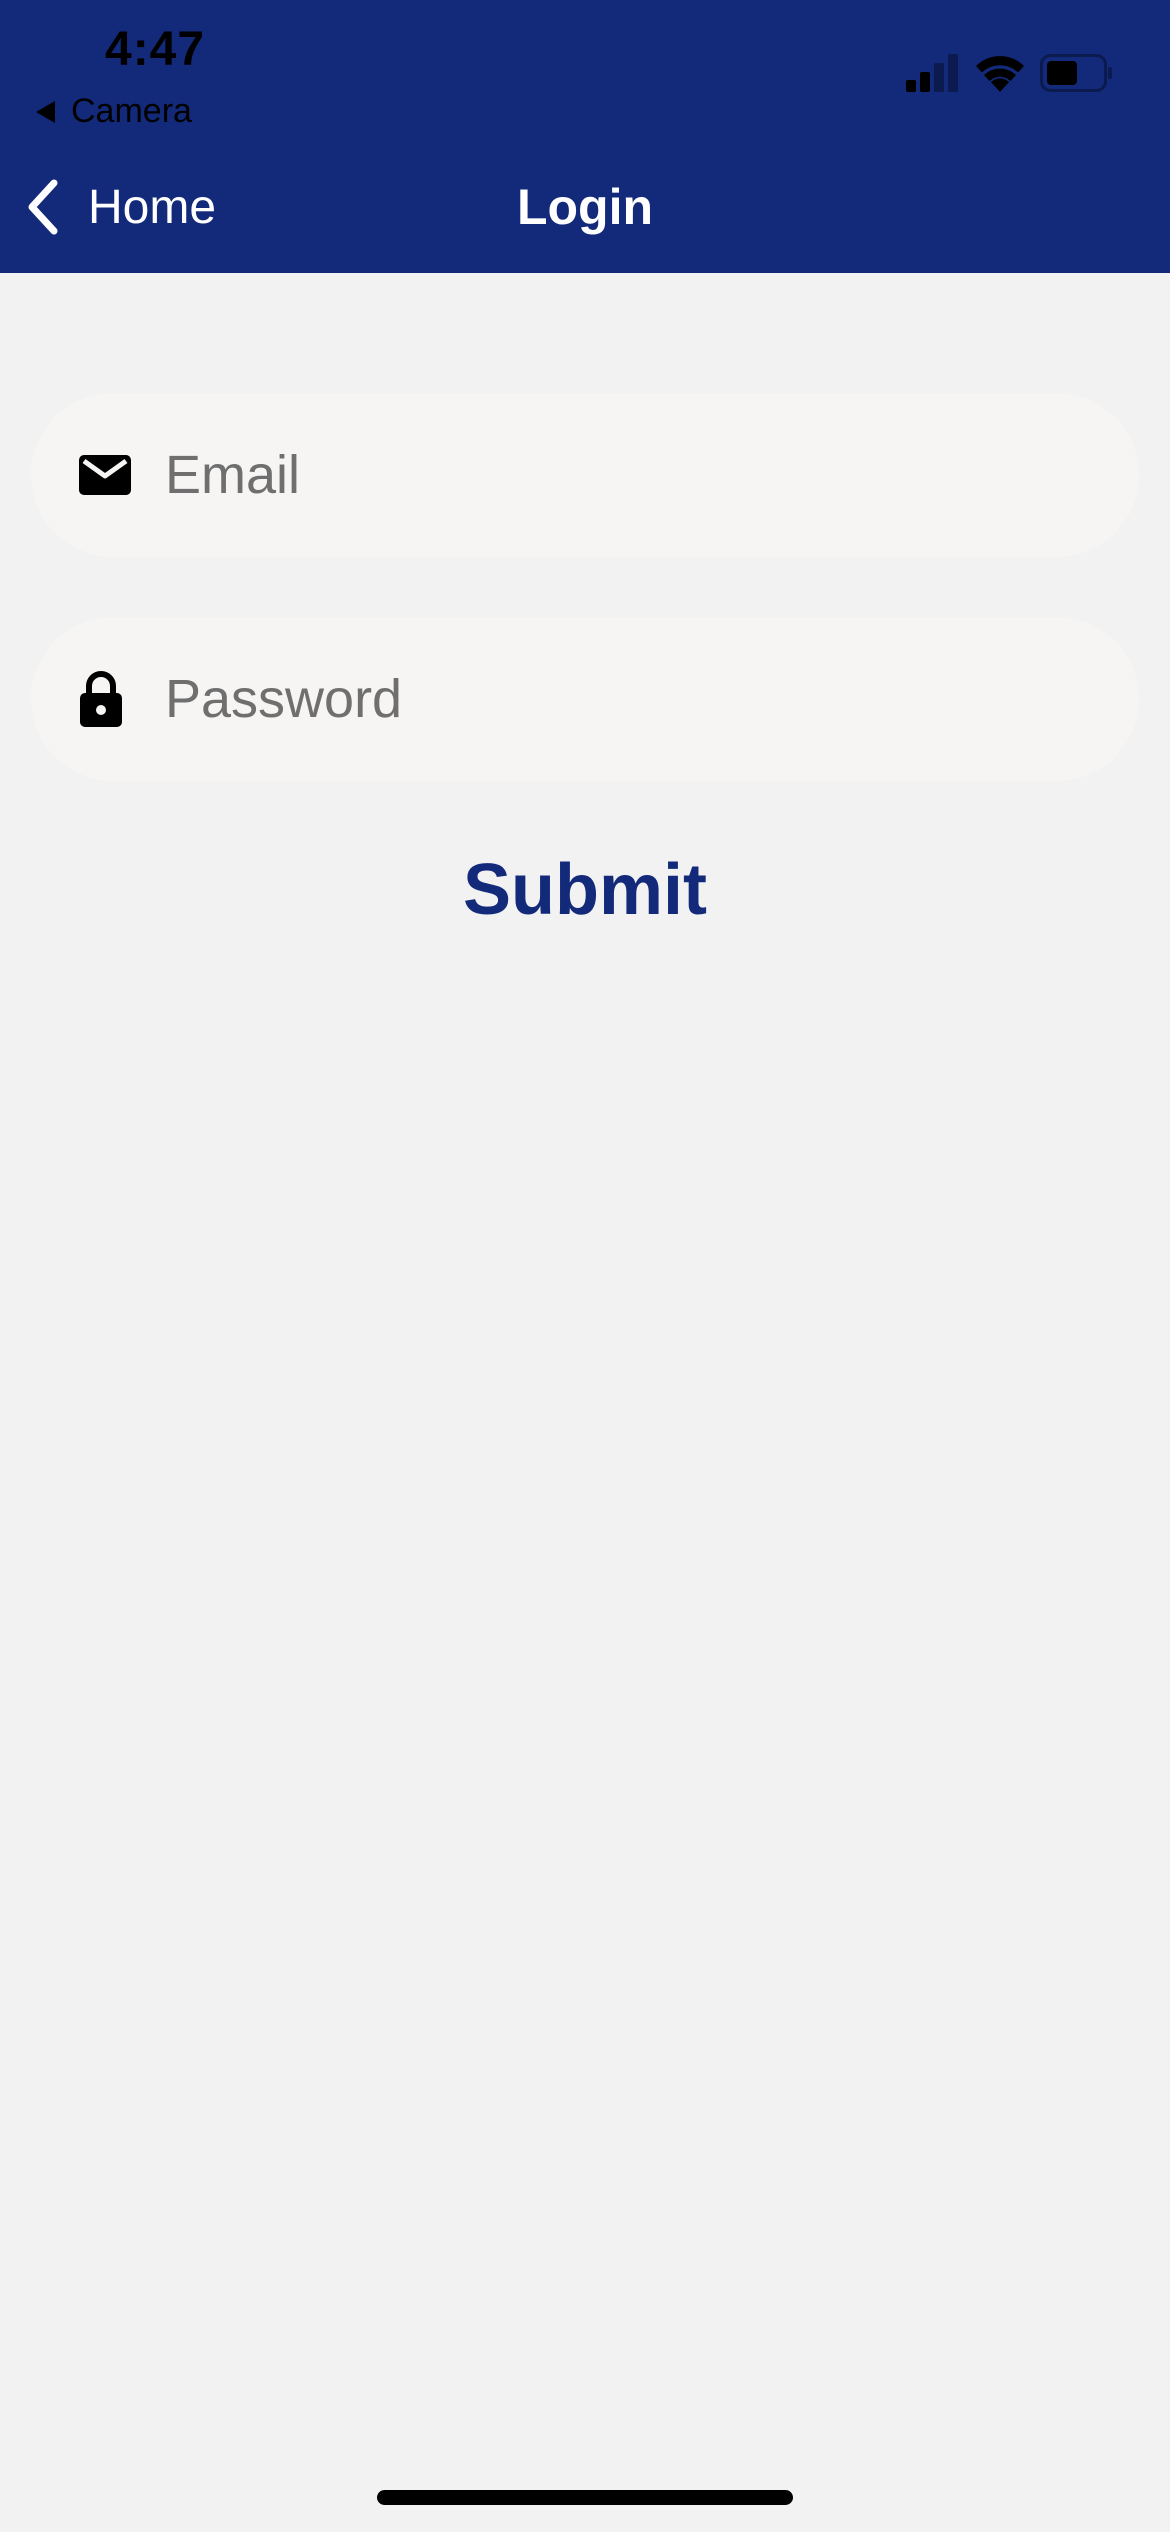 This screenshot has height=2532, width=1170. I want to click on submit-button: Submit, so click(585, 890).